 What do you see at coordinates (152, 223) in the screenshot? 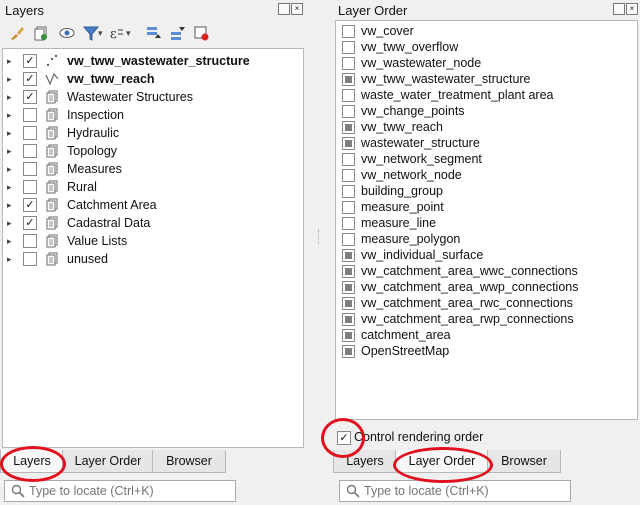
I see `layer-tree-row: ▸ ✓ Cadastral Data` at bounding box center [152, 223].